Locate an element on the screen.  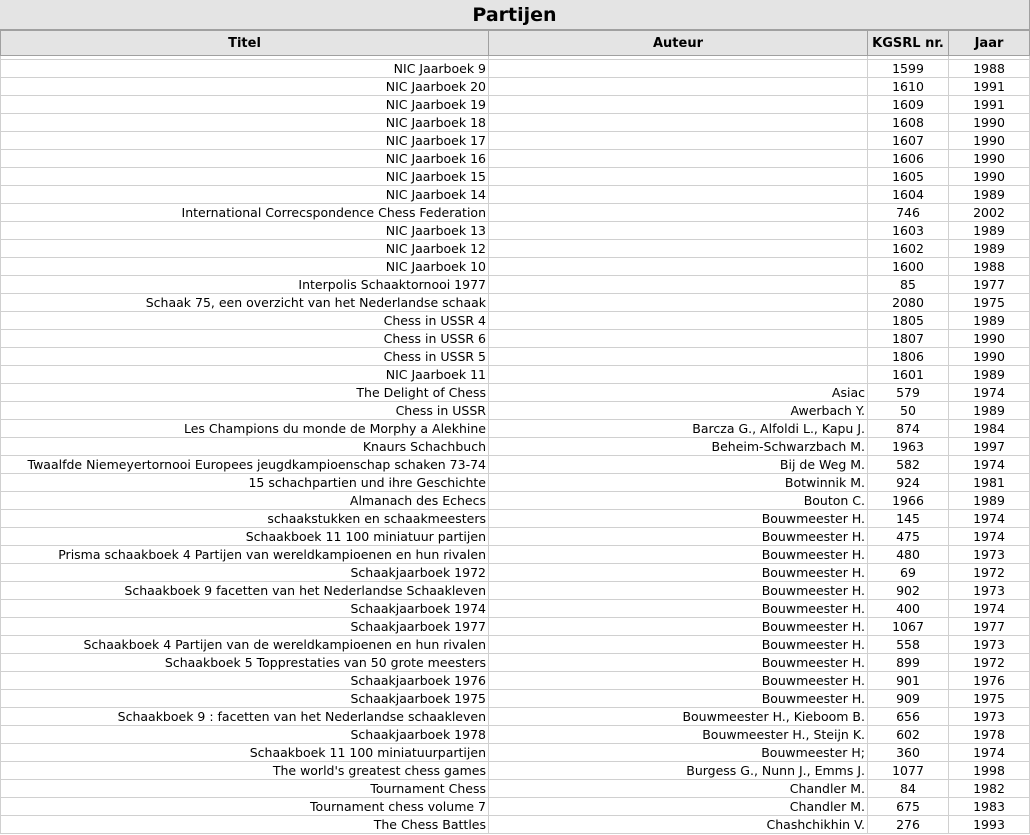
cell-titel: The world's greatest chess games is located at coordinates (244, 770).